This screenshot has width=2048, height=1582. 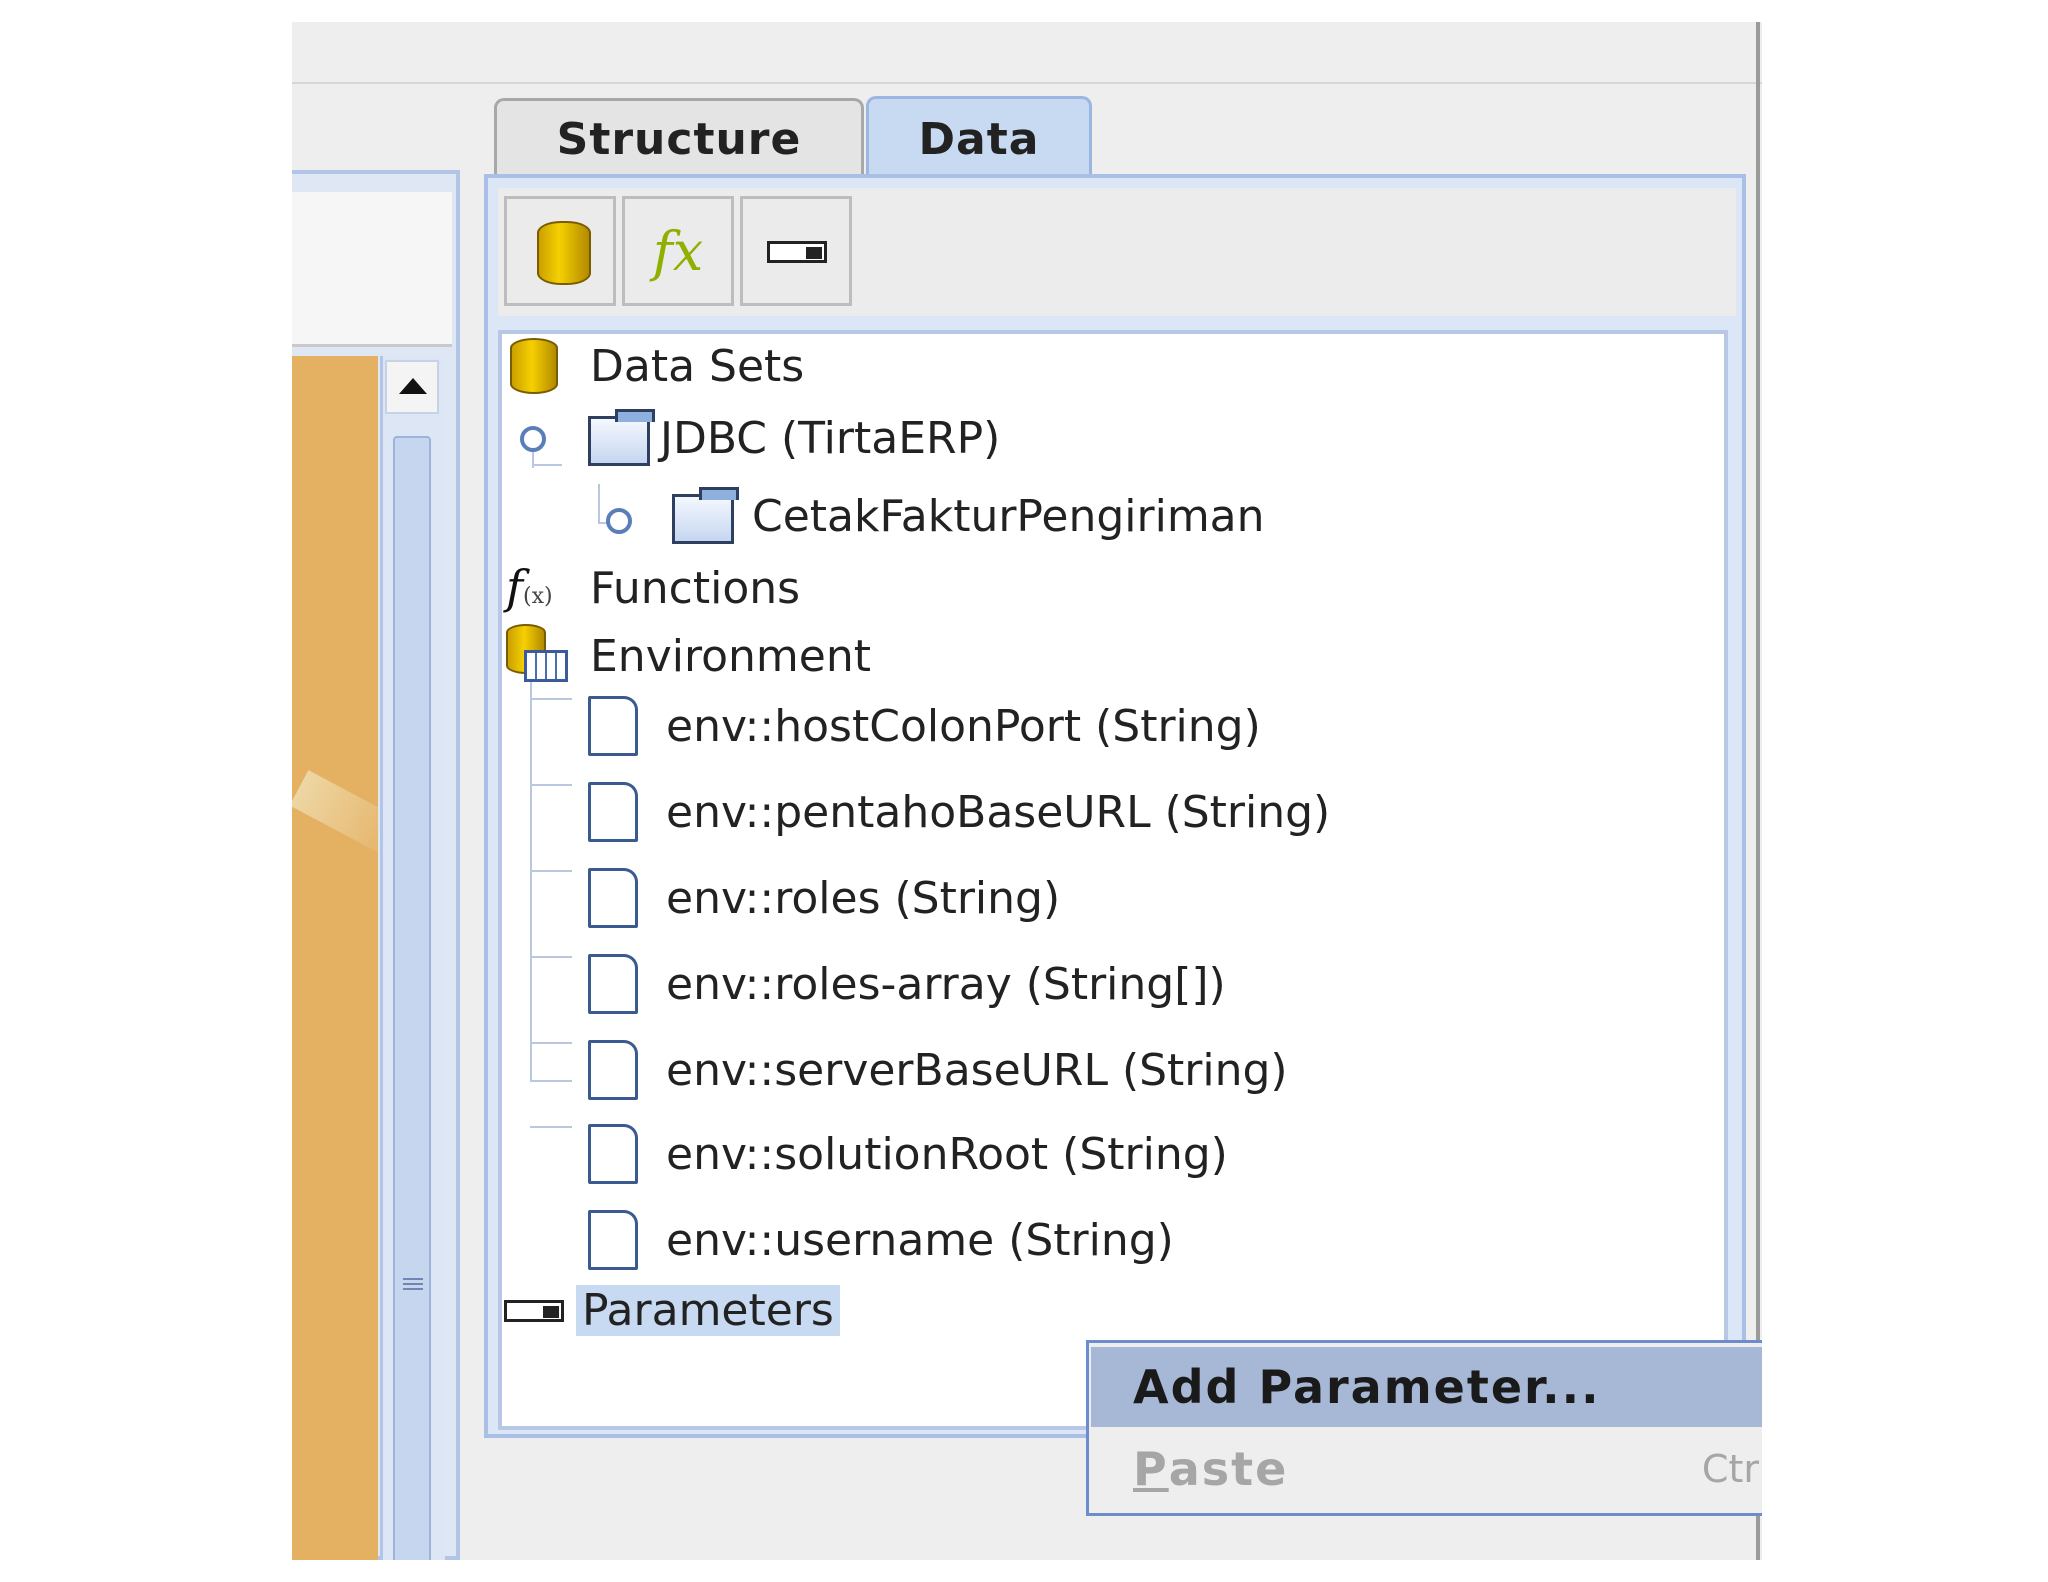 I want to click on tree-node-parameters: Parameters, so click(x=671, y=1310).